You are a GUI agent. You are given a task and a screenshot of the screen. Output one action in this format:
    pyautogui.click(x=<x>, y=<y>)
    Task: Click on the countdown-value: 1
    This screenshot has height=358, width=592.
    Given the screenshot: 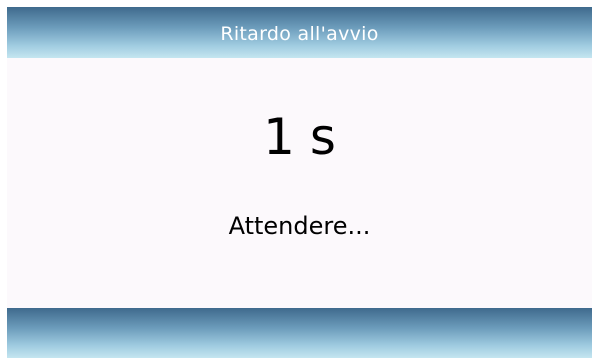 What is the action you would take?
    pyautogui.click(x=279, y=137)
    